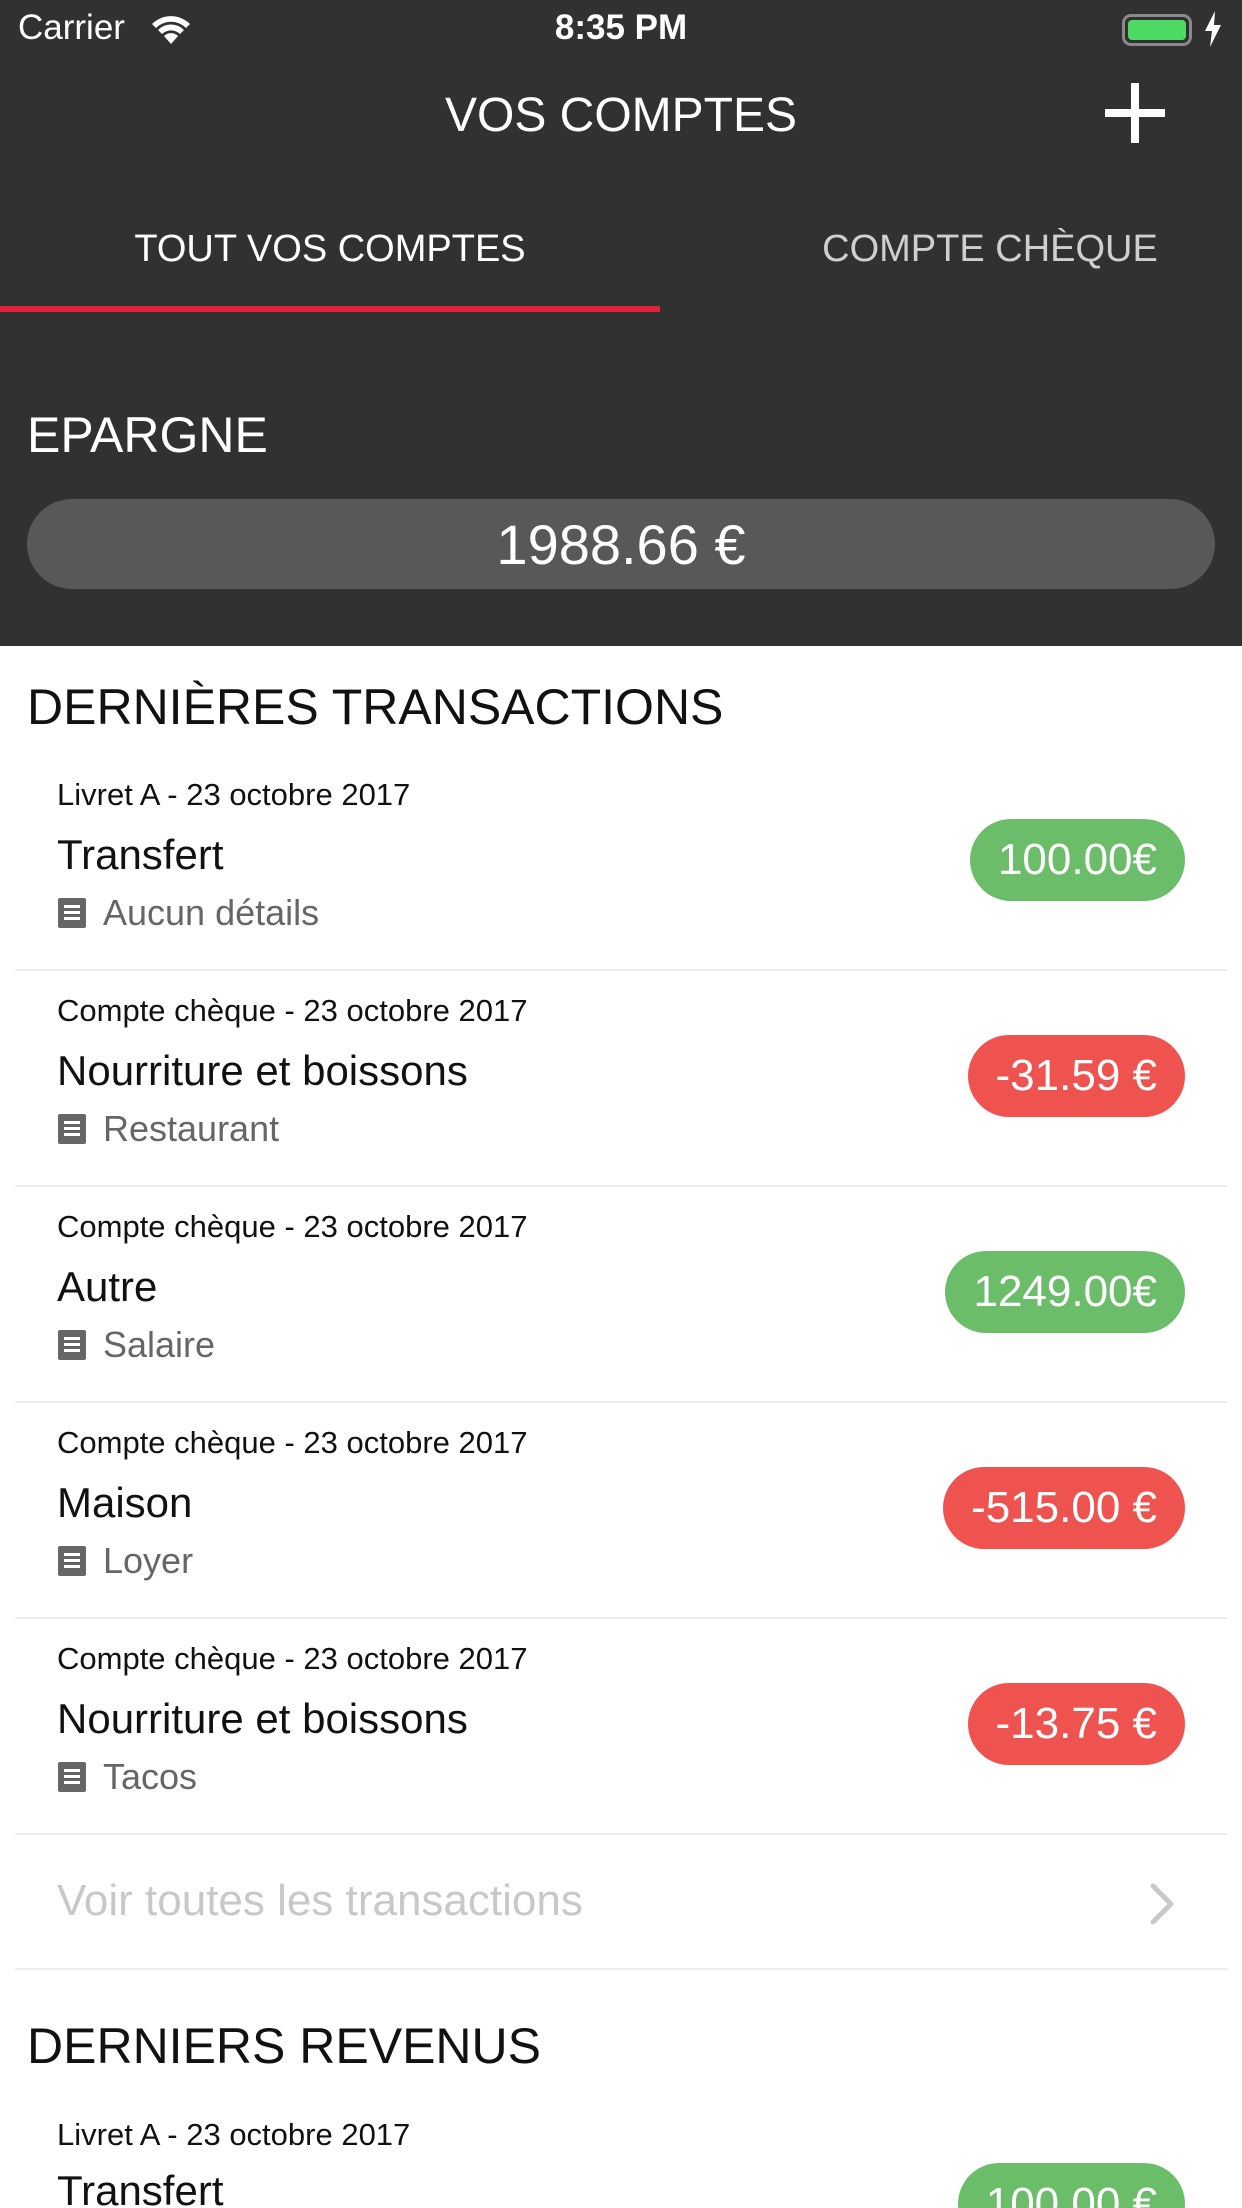 This screenshot has width=1242, height=2208. I want to click on amount-badge-positive: 1249.00€, so click(1065, 1292).